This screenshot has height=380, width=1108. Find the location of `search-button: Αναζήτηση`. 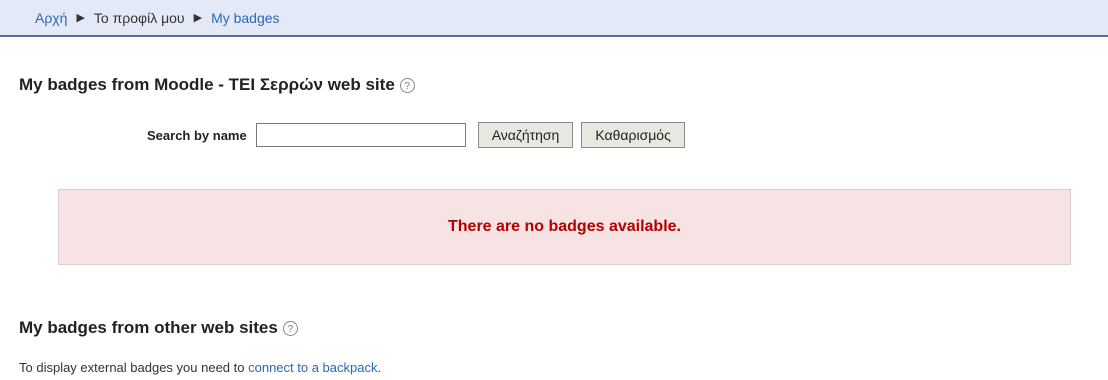

search-button: Αναζήτηση is located at coordinates (525, 135).